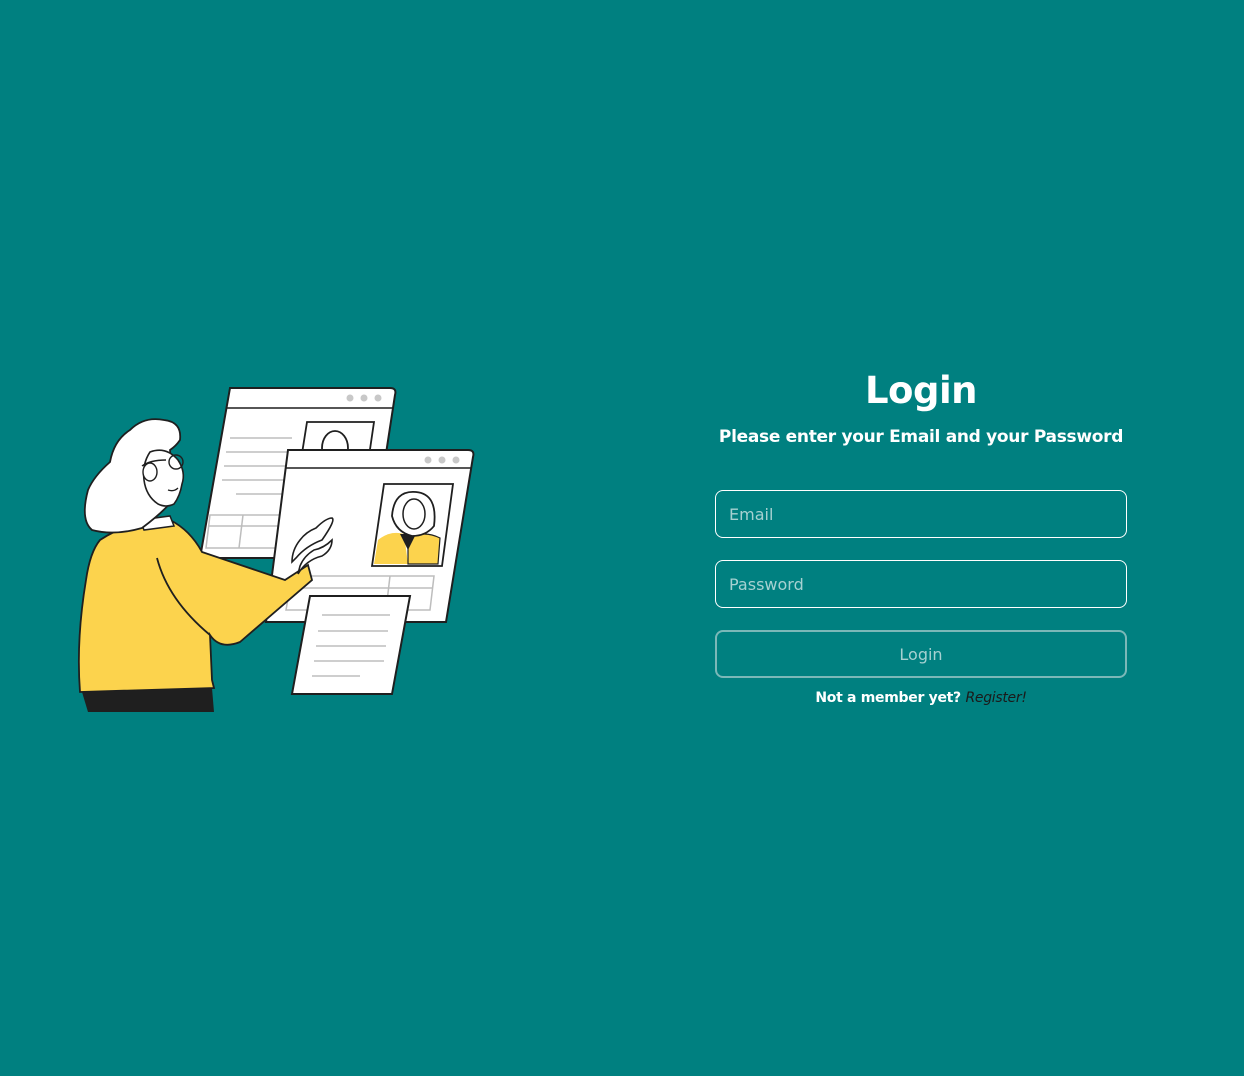  I want to click on password-input, so click(921, 584).